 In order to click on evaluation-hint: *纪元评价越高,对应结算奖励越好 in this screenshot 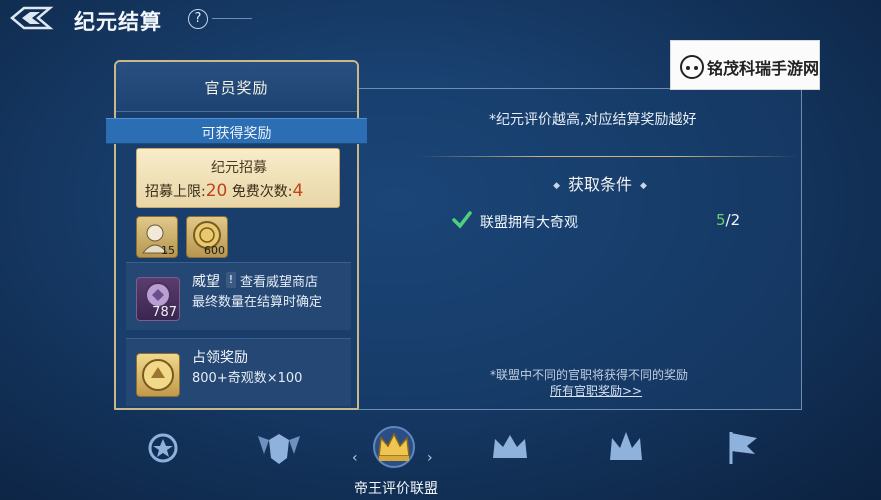, I will do `click(593, 120)`.